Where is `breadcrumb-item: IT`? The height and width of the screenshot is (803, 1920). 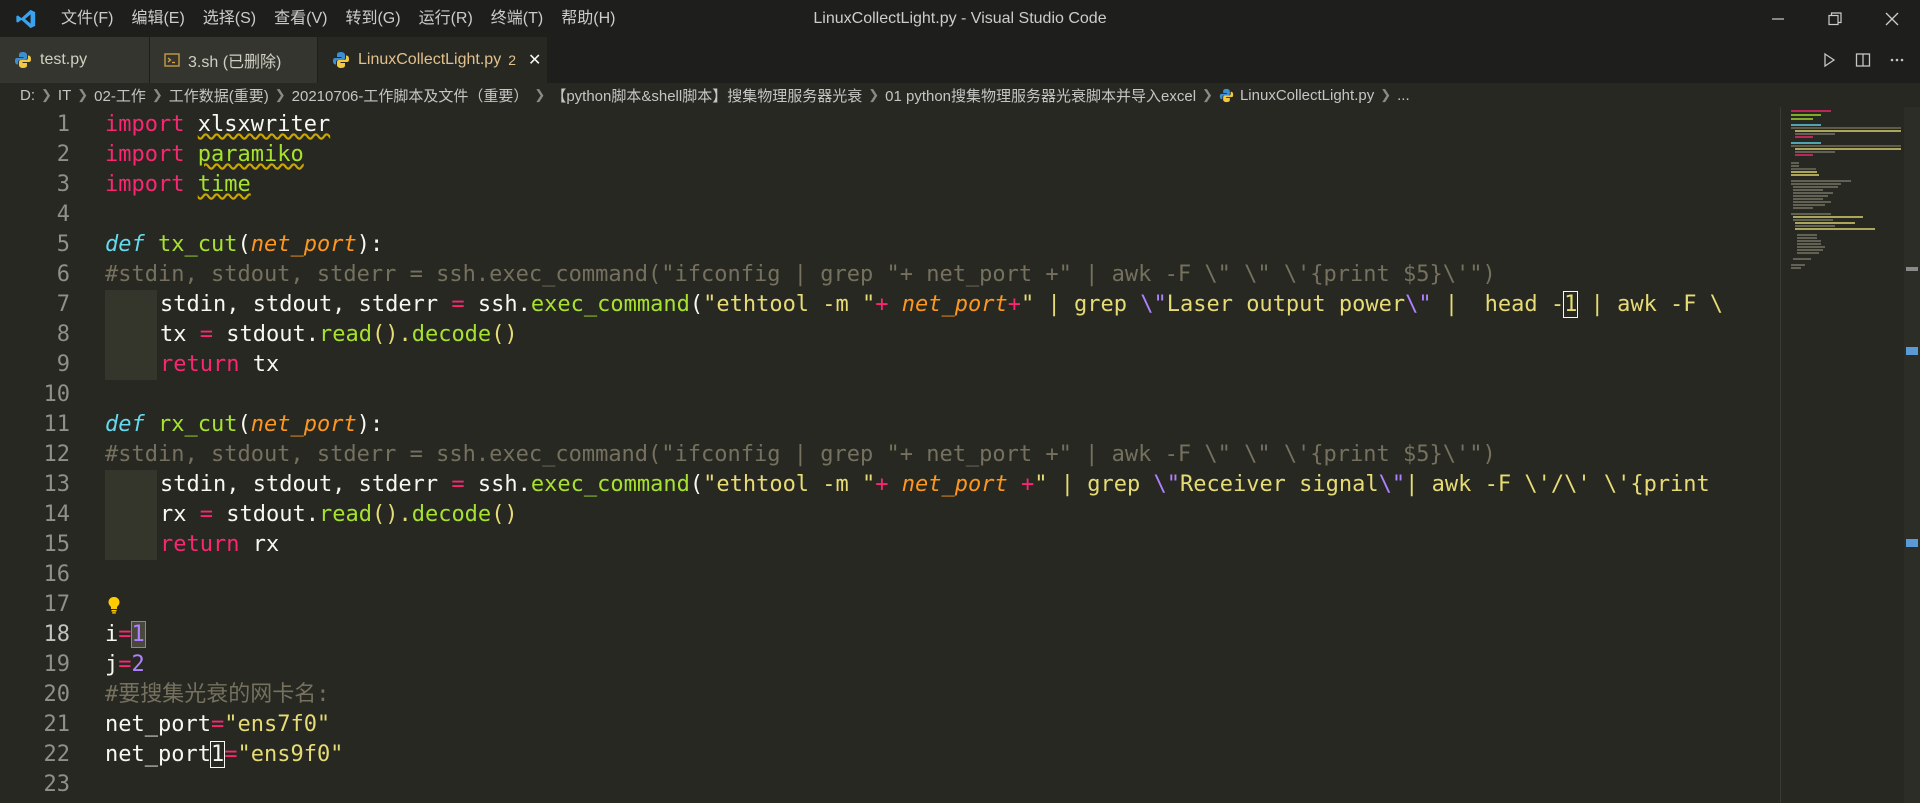
breadcrumb-item: IT is located at coordinates (64, 95).